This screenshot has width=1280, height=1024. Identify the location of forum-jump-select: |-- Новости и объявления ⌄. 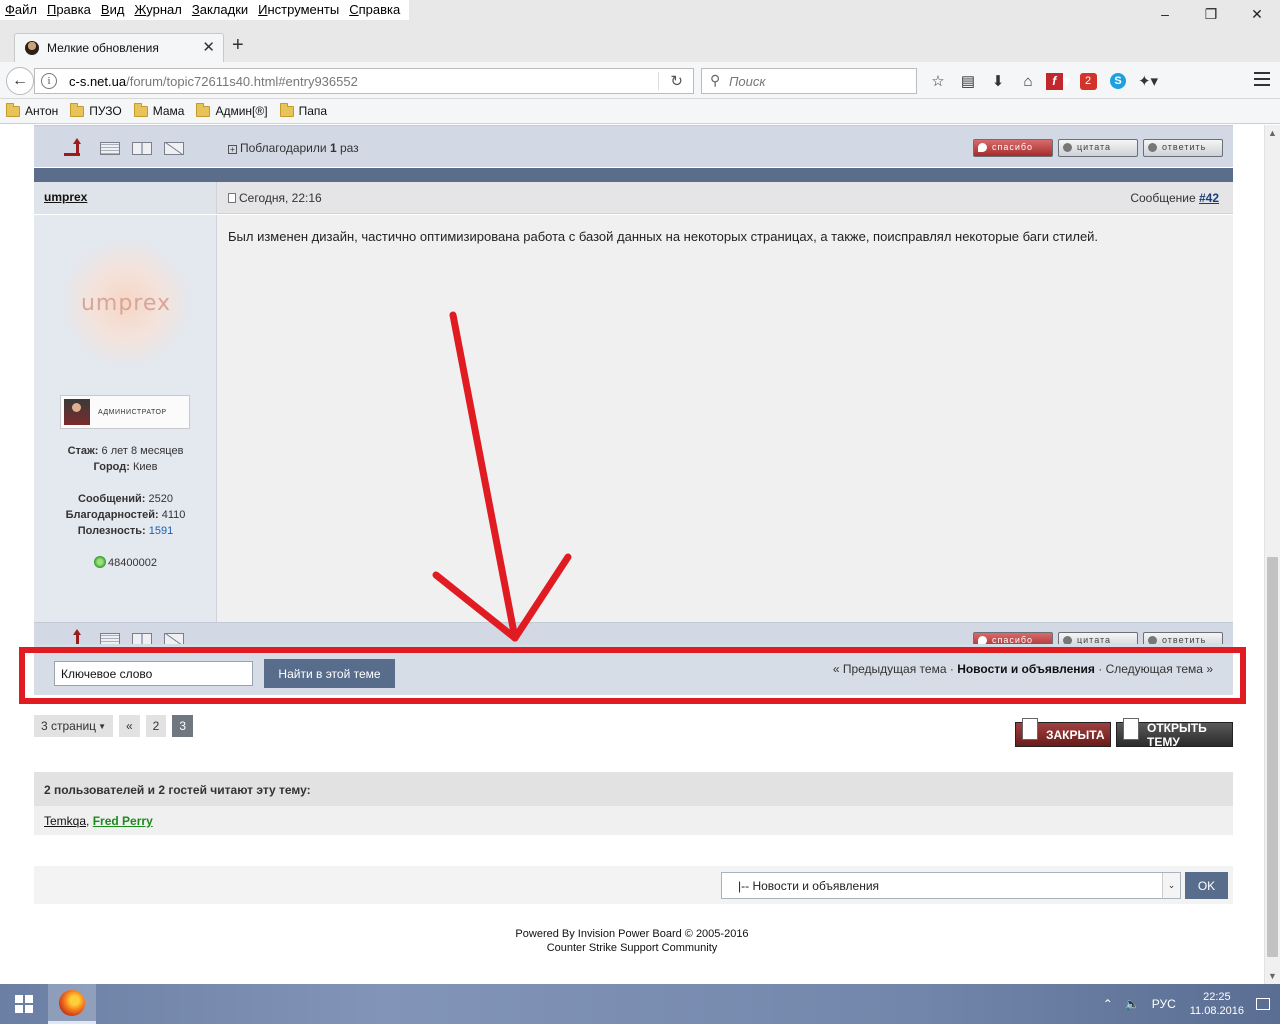
(951, 885).